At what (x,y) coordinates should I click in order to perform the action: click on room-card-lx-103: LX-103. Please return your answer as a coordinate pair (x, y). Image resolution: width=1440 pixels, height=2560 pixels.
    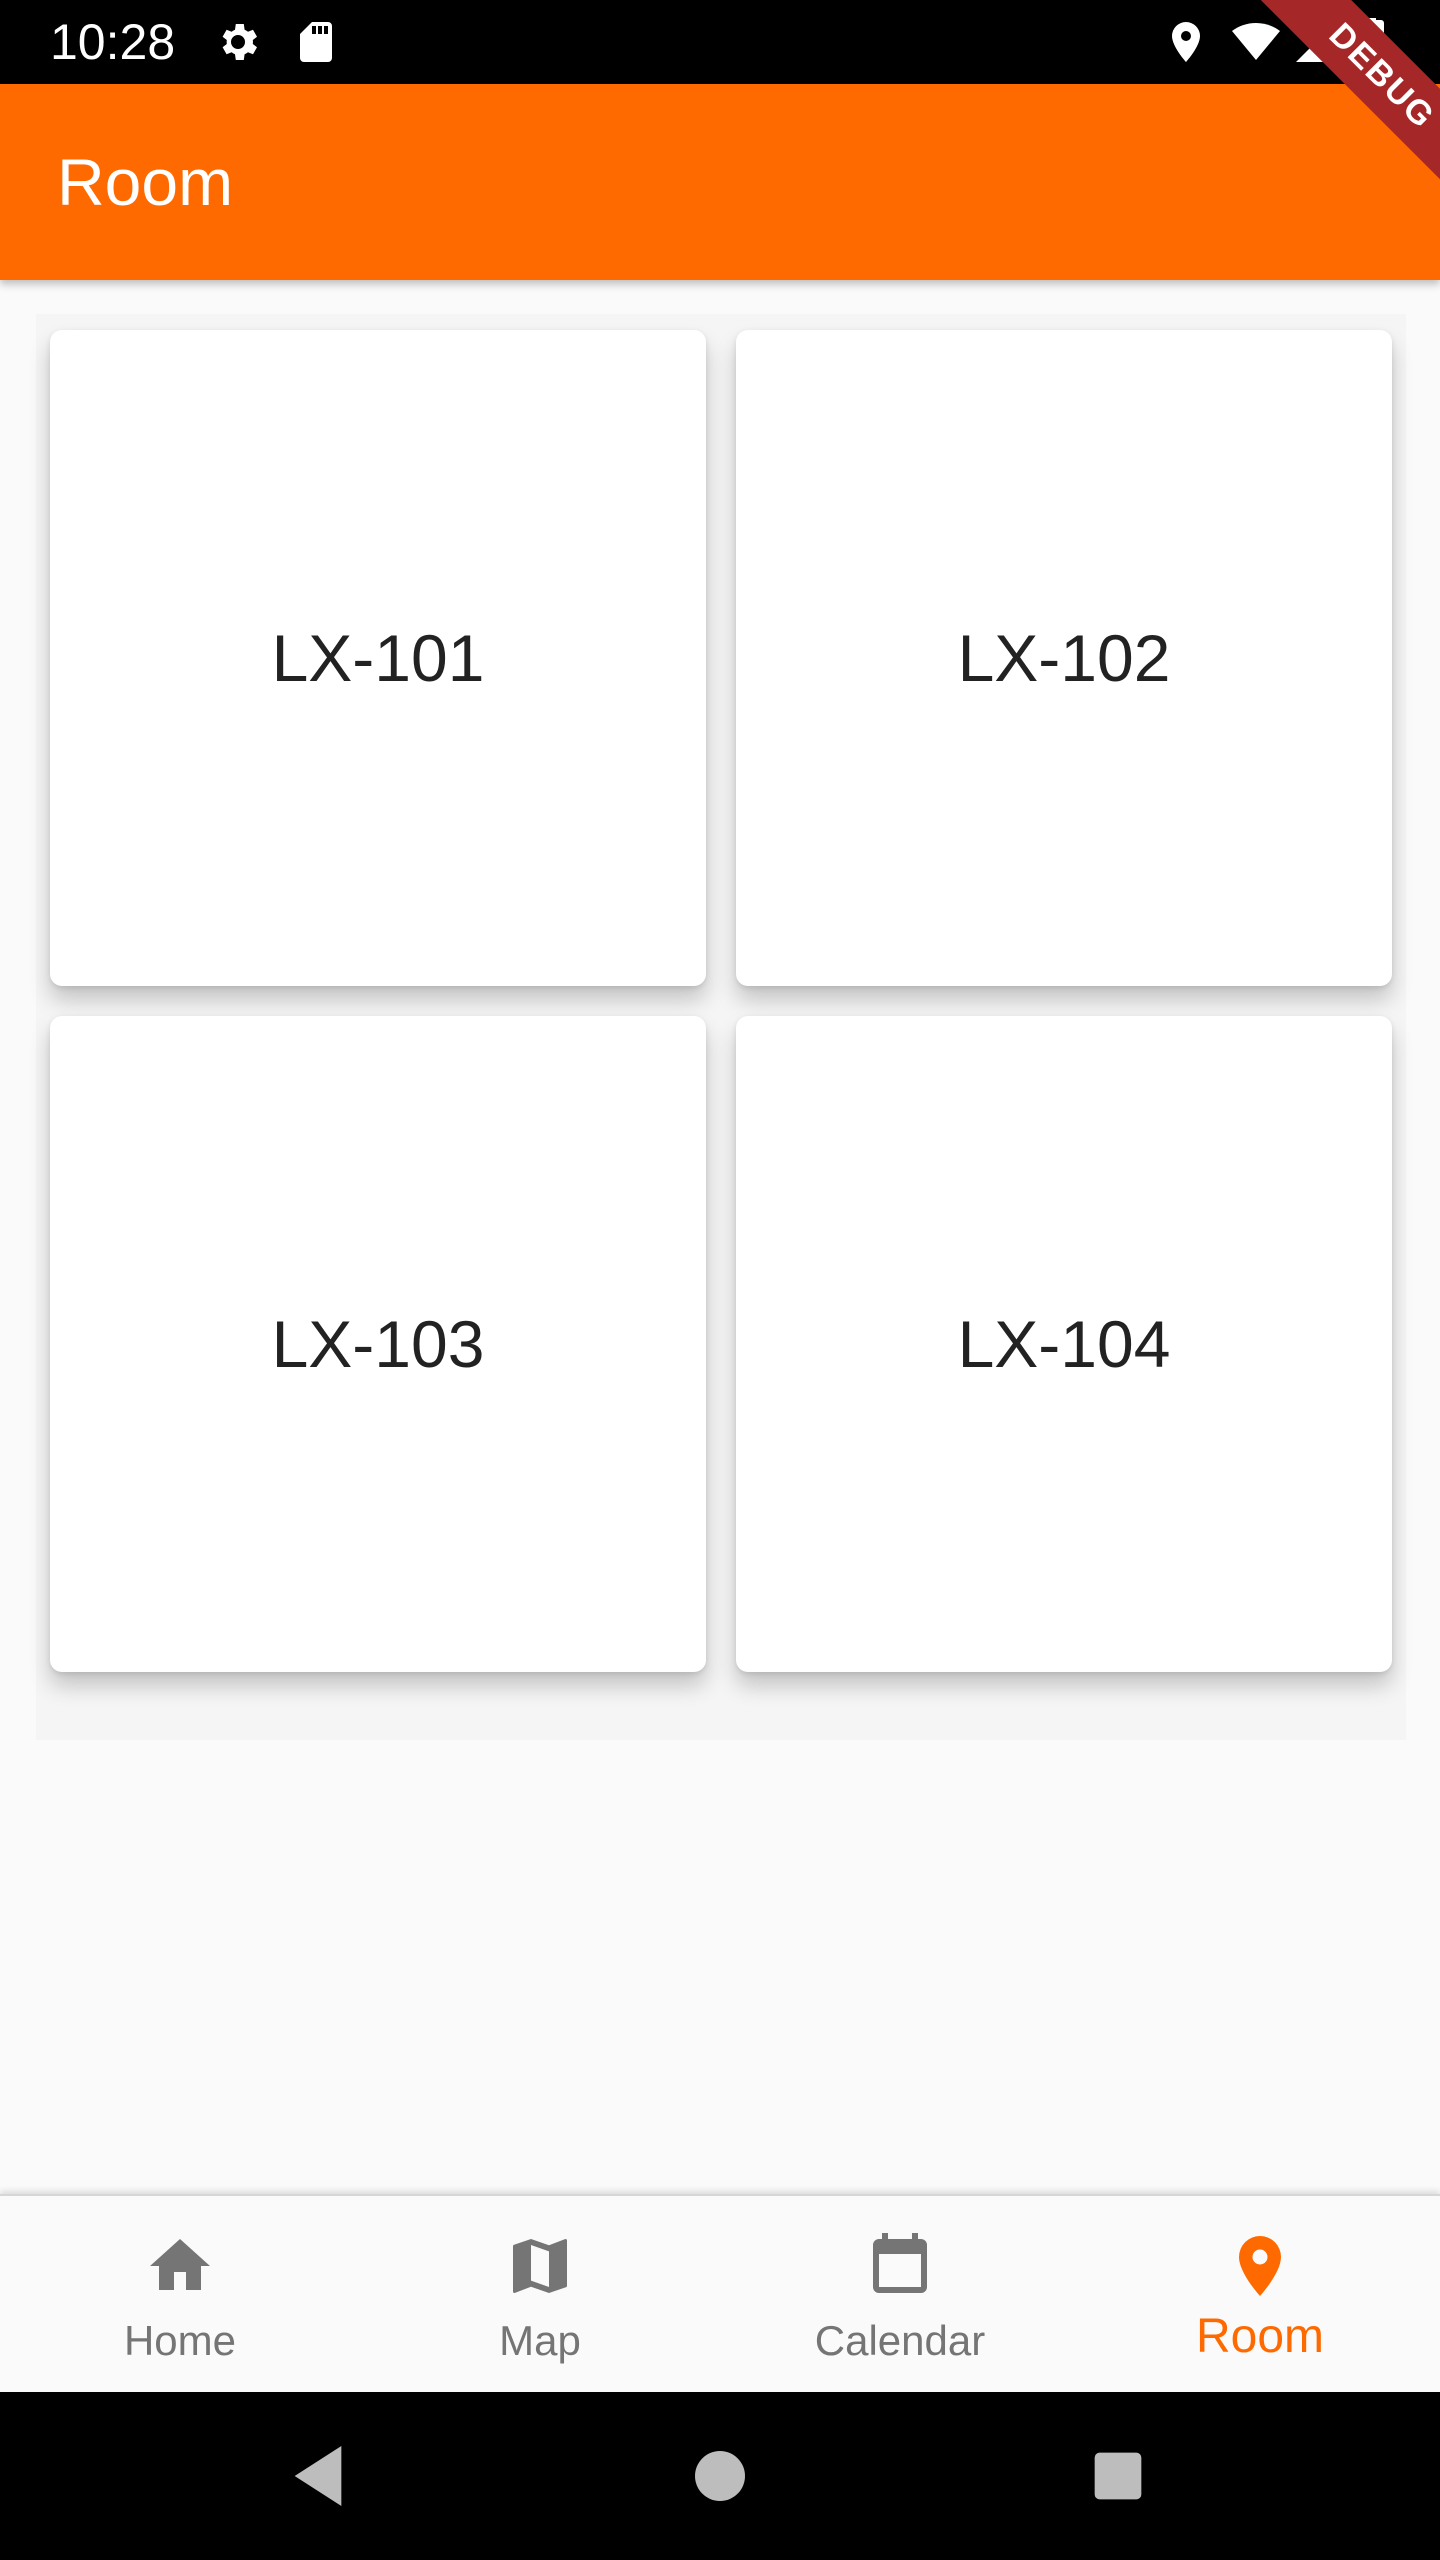
    Looking at the image, I should click on (378, 1344).